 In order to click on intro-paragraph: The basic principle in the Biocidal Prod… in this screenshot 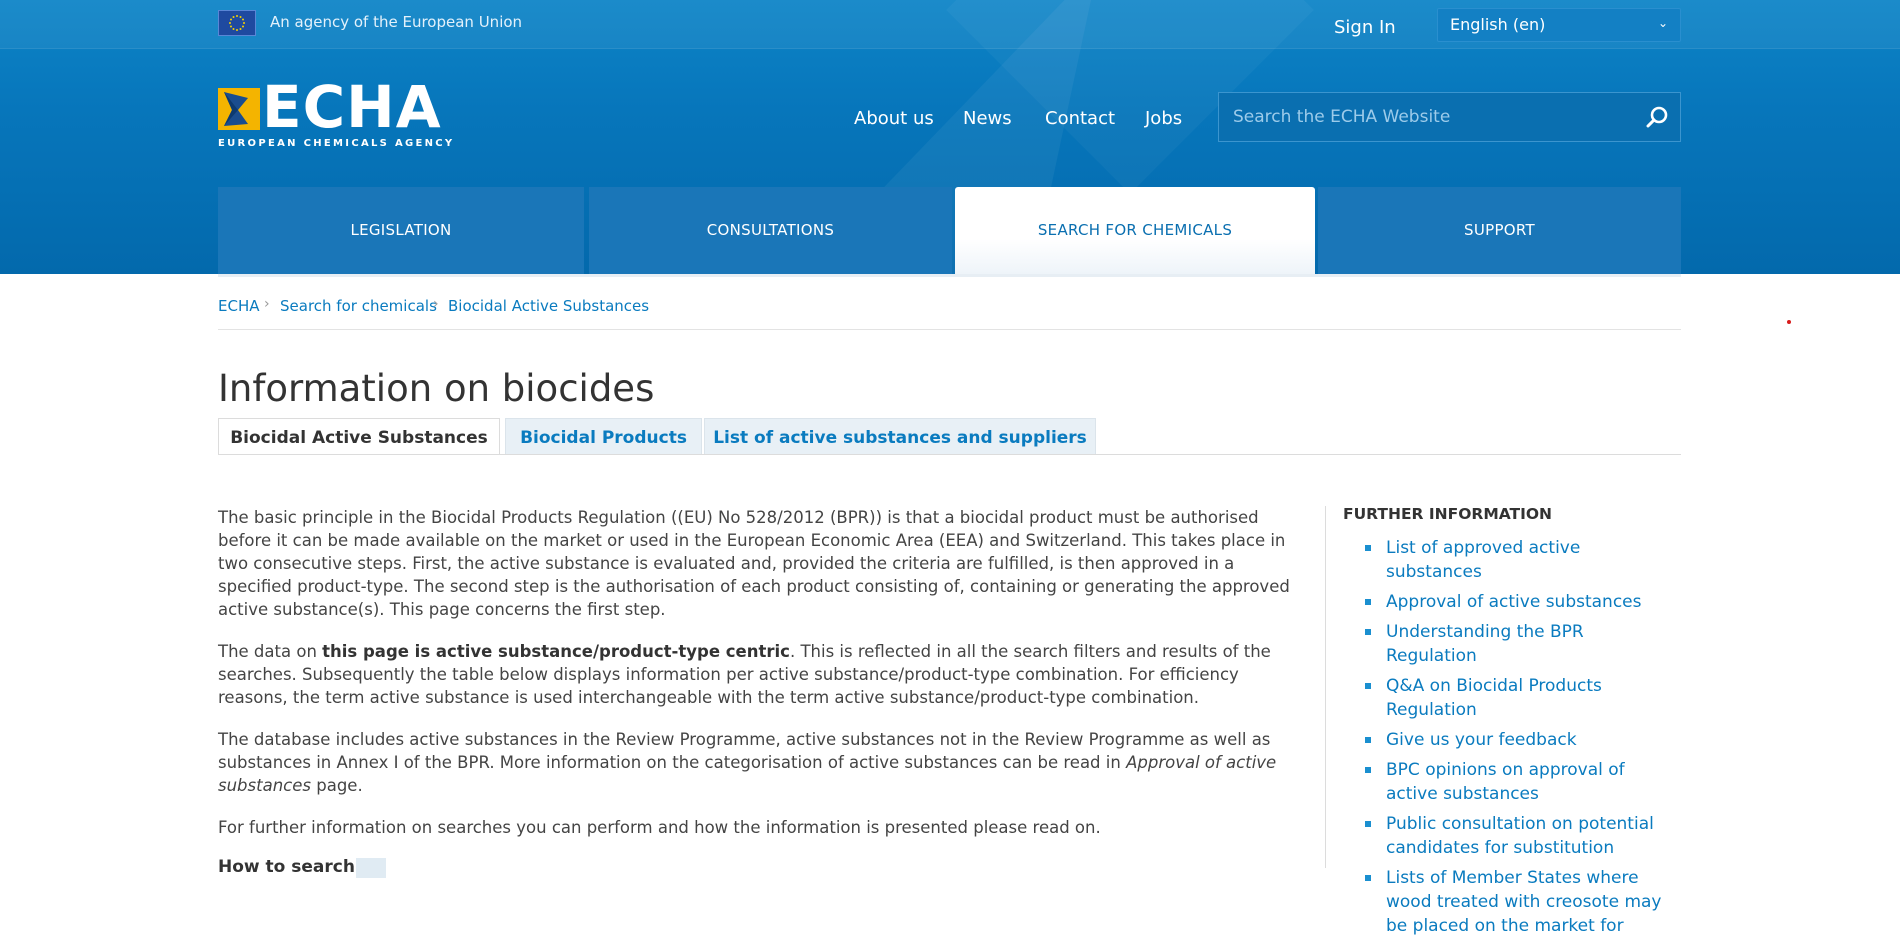, I will do `click(754, 563)`.